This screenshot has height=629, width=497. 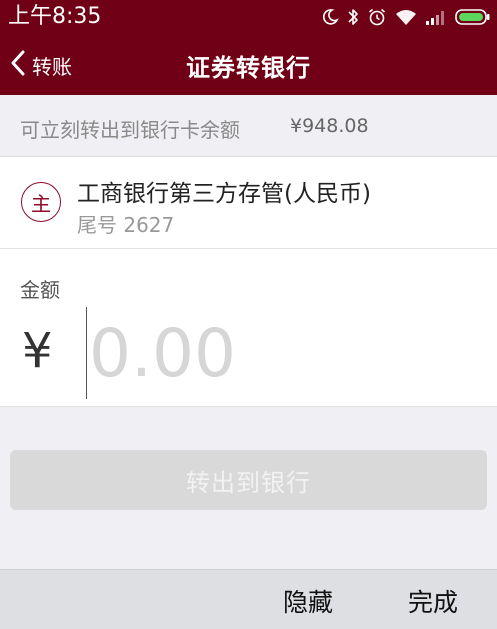 What do you see at coordinates (41, 202) in the screenshot?
I see `bank-logo: 主` at bounding box center [41, 202].